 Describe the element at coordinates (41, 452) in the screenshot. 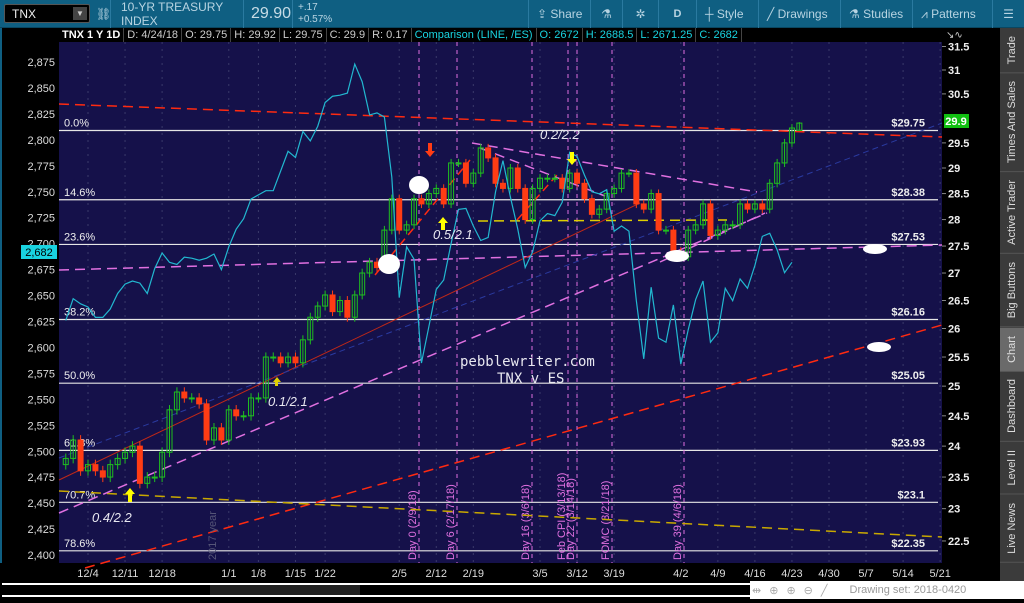

I see `left-axis-tick: 2,500` at that location.